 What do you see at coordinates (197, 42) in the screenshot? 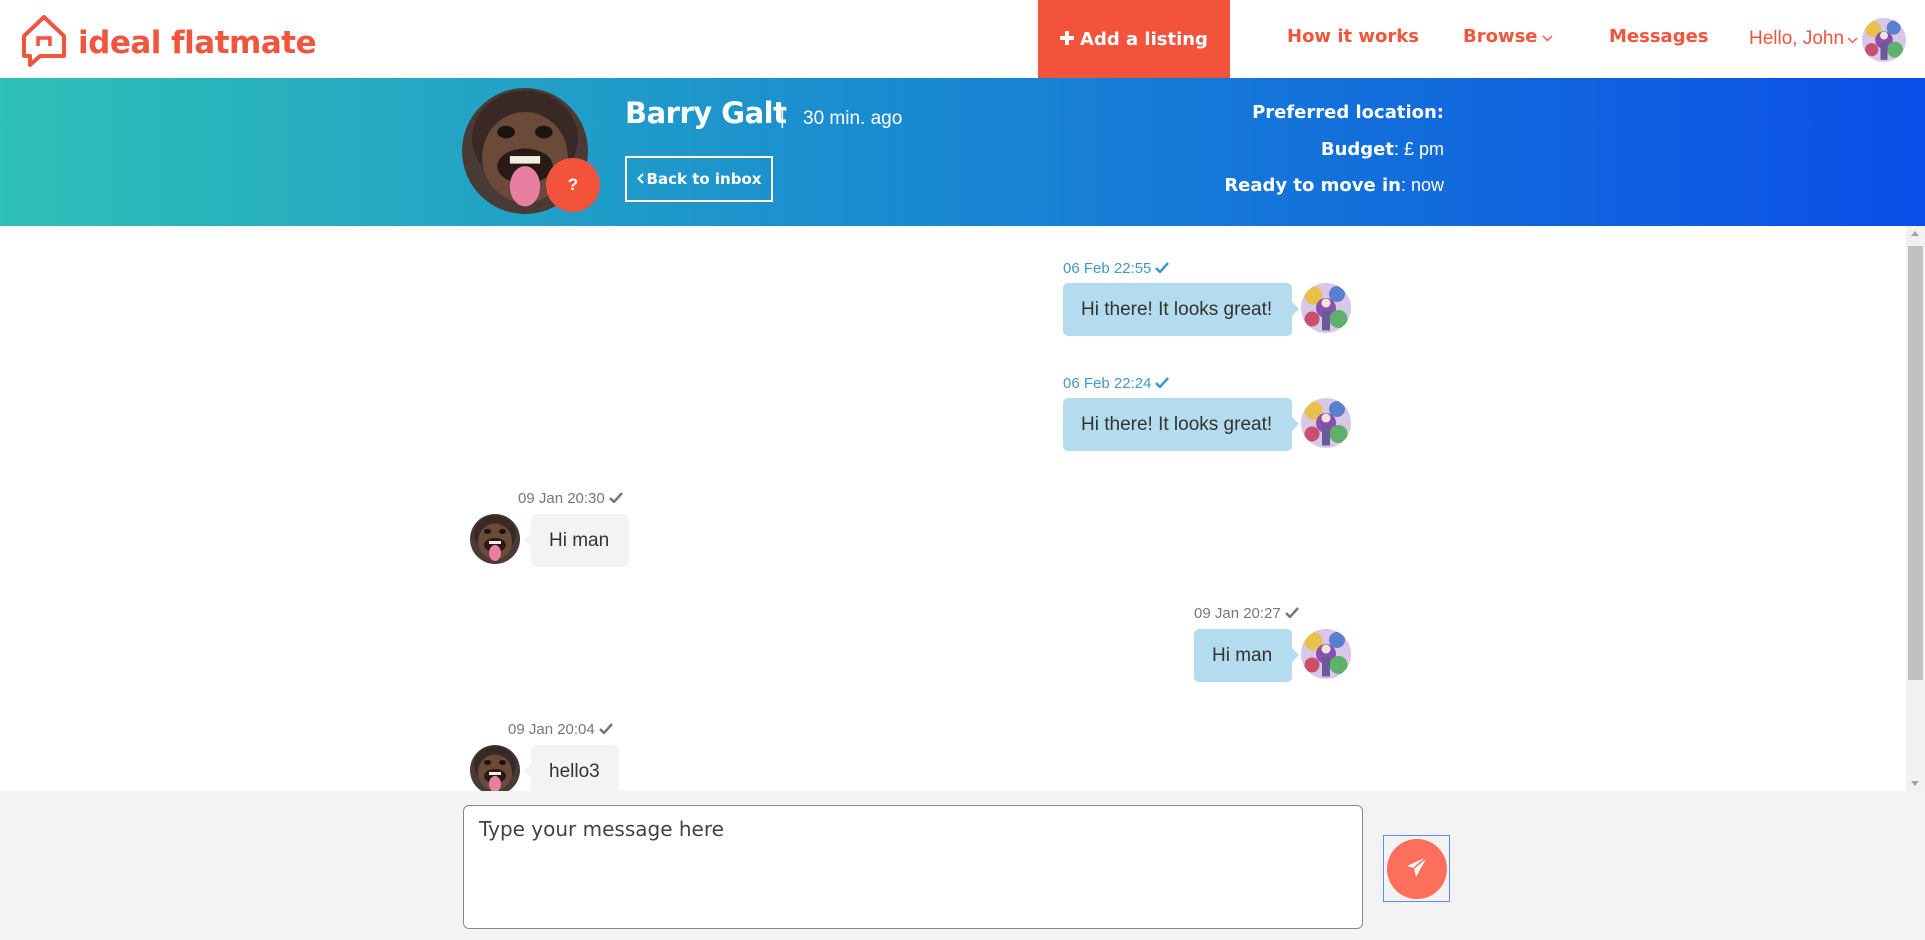
I see `logo-text: ideal flatmate` at bounding box center [197, 42].